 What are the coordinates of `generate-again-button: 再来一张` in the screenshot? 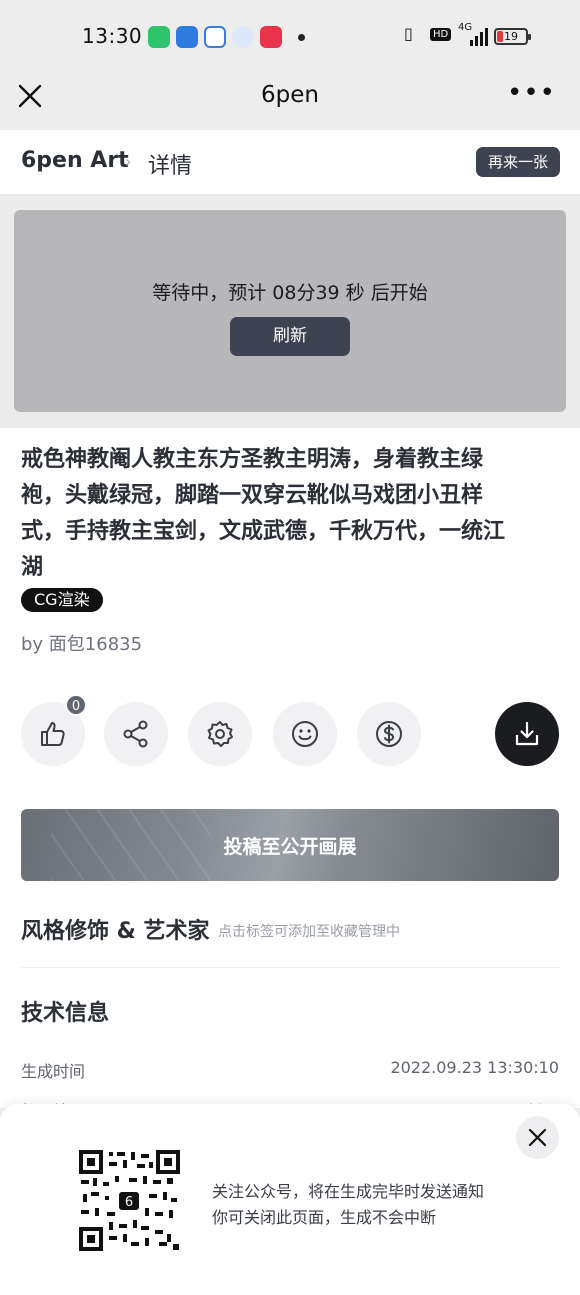 It's located at (518, 162).